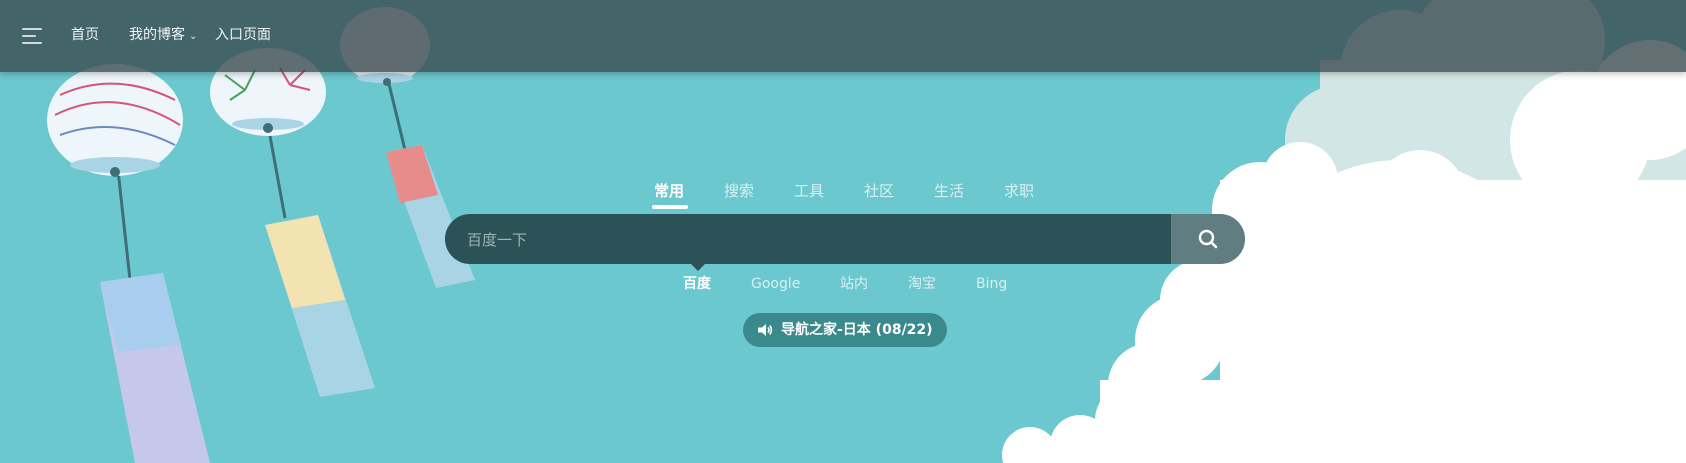 This screenshot has height=463, width=1686. Describe the element at coordinates (922, 284) in the screenshot. I see `engine-taobao: 淘宝` at that location.